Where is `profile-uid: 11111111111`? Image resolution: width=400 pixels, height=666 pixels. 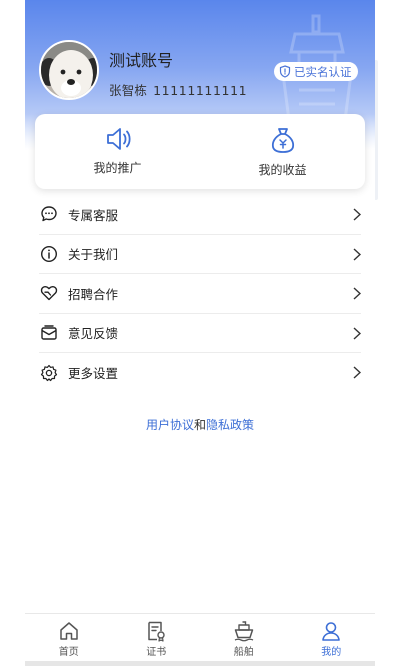
profile-uid: 11111111111 is located at coordinates (200, 90).